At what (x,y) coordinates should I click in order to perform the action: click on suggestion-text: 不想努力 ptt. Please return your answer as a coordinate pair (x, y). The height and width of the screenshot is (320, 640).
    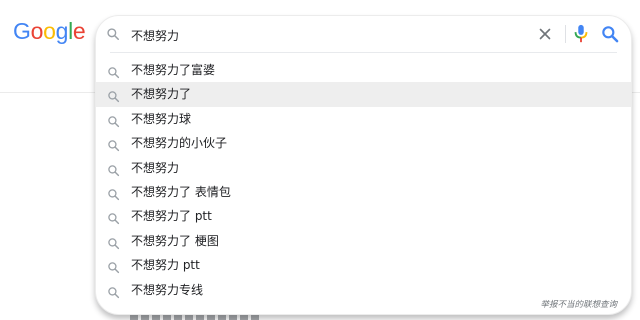
    Looking at the image, I should click on (165, 265).